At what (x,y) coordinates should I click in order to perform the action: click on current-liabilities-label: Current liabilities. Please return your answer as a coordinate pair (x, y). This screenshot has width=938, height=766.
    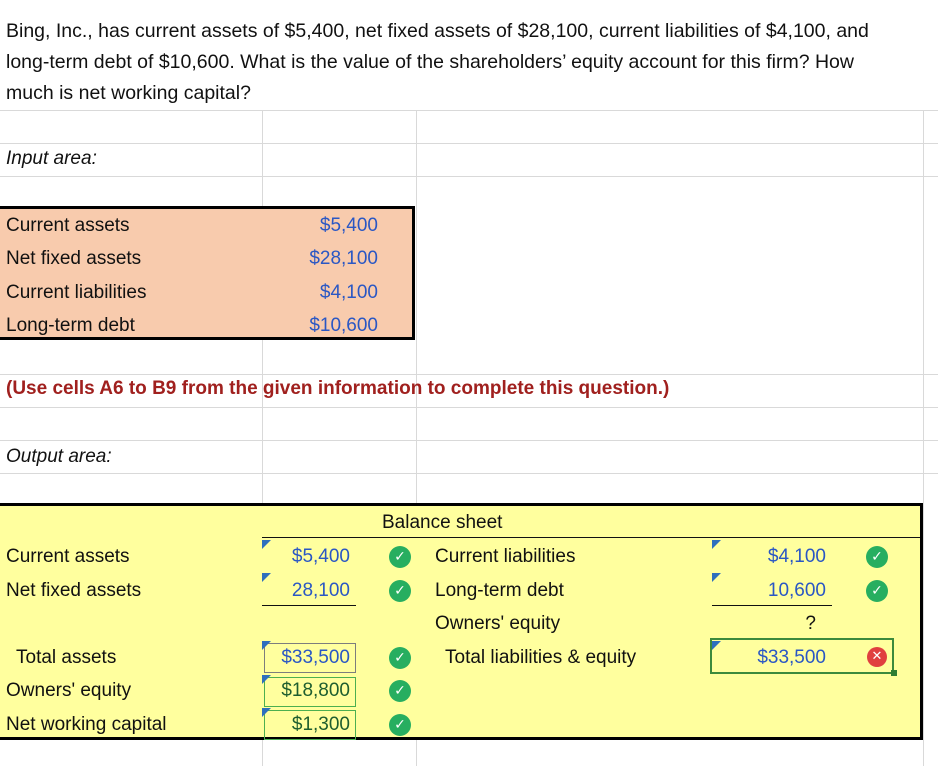
    Looking at the image, I should click on (505, 556).